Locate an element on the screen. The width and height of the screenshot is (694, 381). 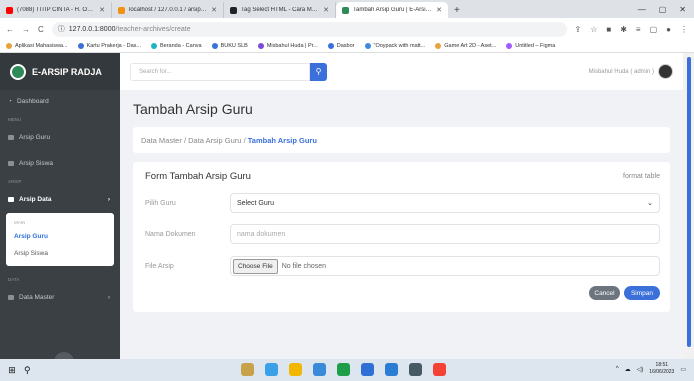
browser-tab: localhost / 127.0.0.1 / arsip_app ✕ is located at coordinates (168, 10).